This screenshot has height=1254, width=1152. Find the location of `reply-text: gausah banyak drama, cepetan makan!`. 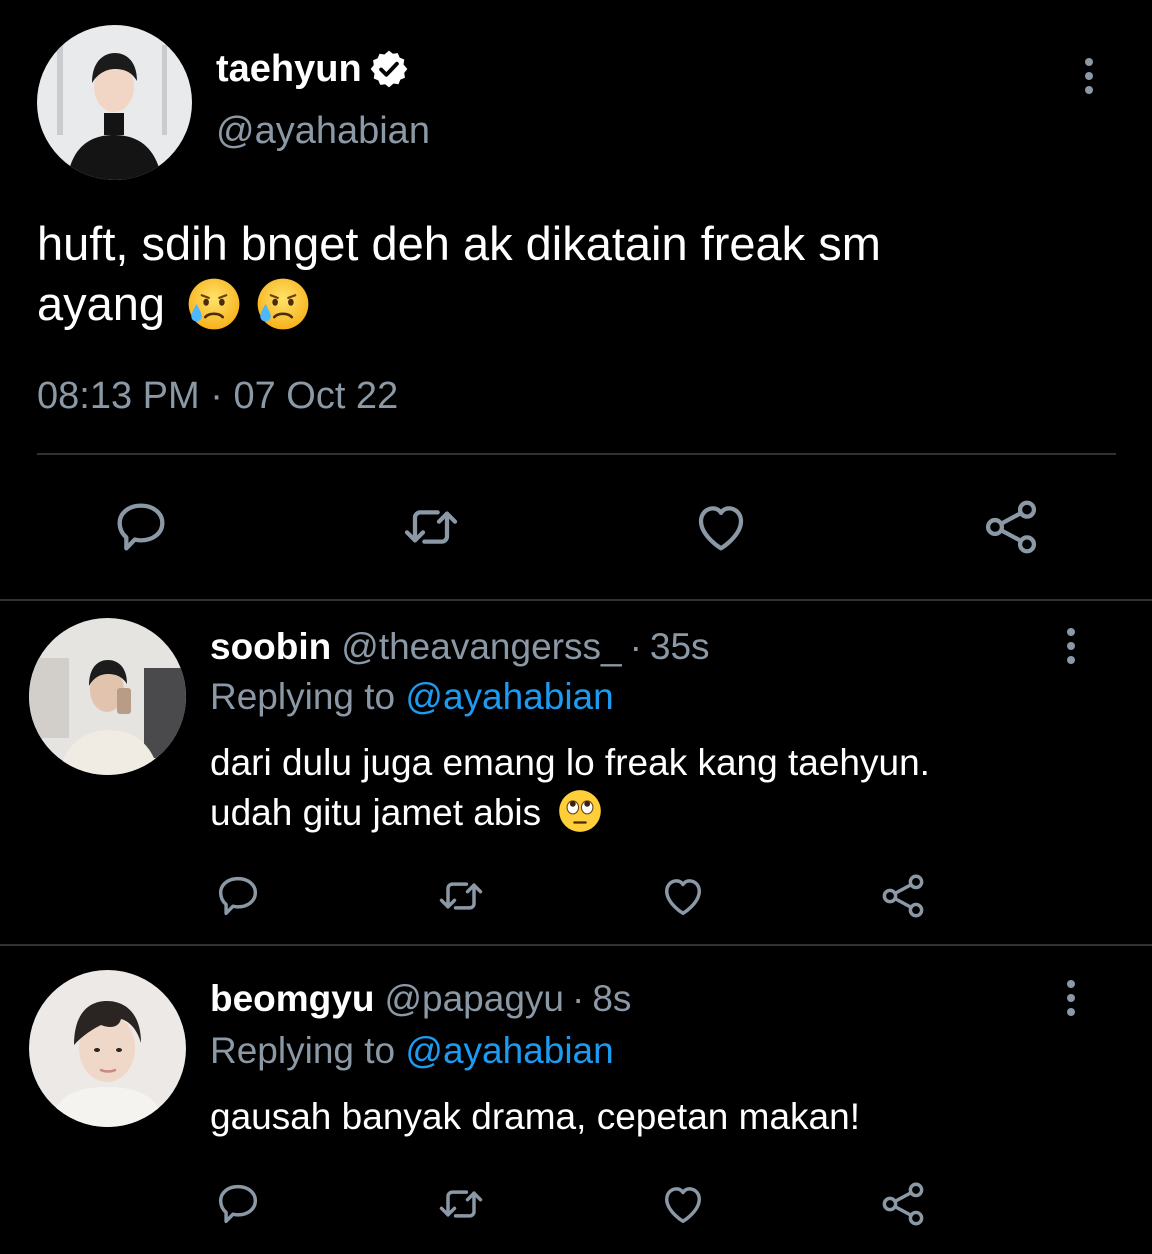

reply-text: gausah banyak drama, cepetan makan! is located at coordinates (660, 1117).